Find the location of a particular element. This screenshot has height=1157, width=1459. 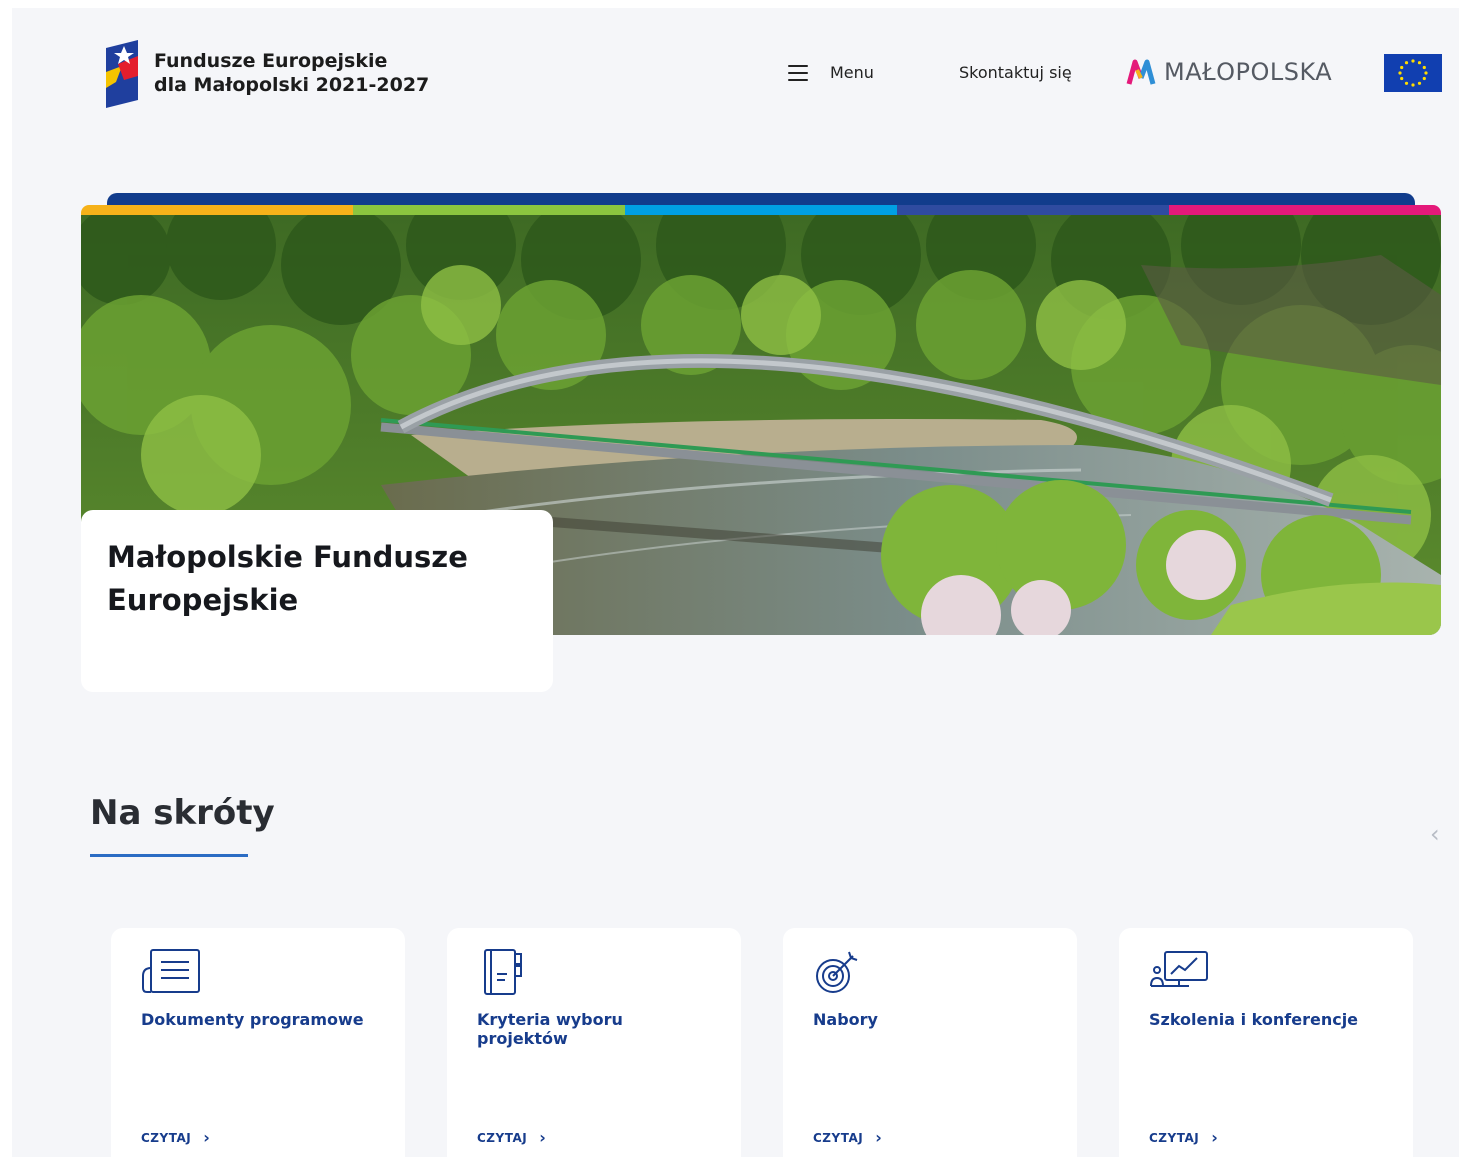

menu-button: Menu is located at coordinates (831, 72).